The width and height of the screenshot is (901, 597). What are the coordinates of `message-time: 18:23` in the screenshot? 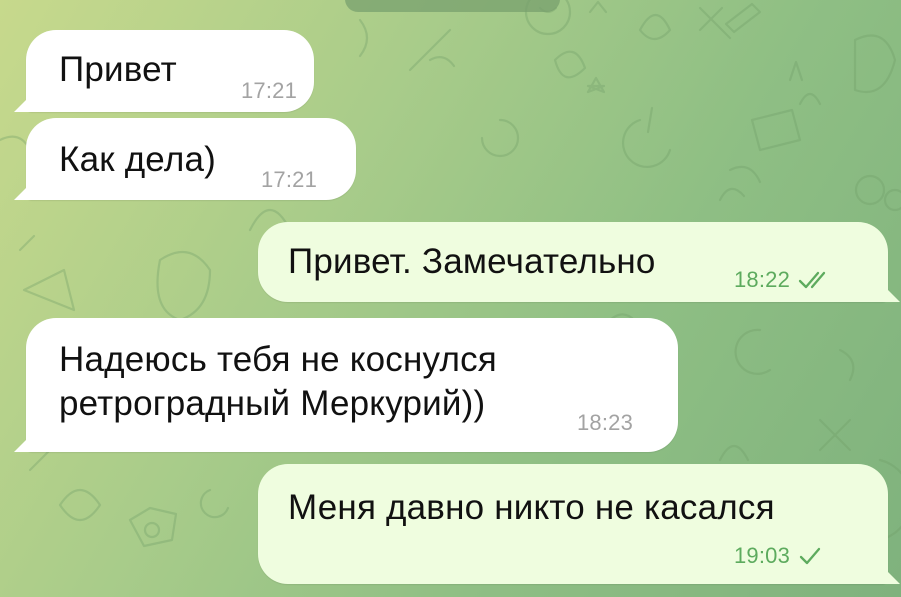 It's located at (605, 422).